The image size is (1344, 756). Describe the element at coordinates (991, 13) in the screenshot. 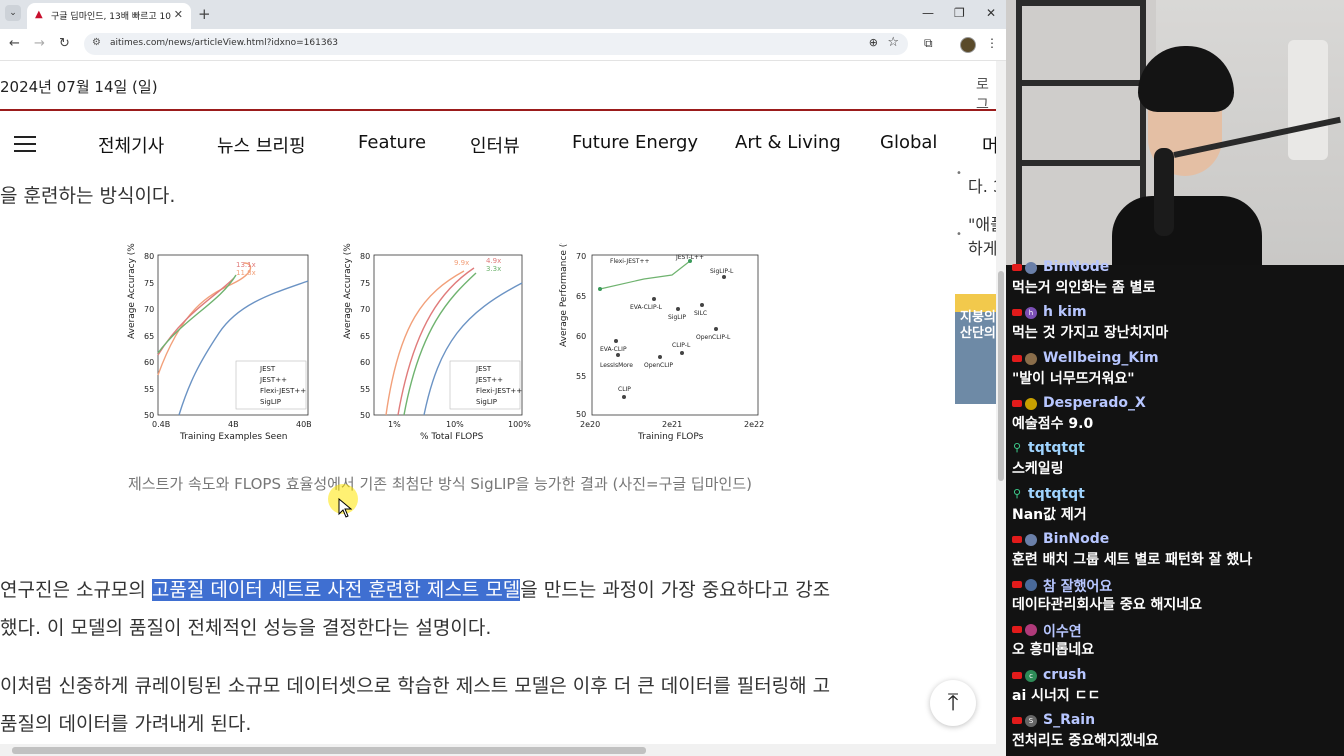

I see `window-close-icon: ✕` at that location.